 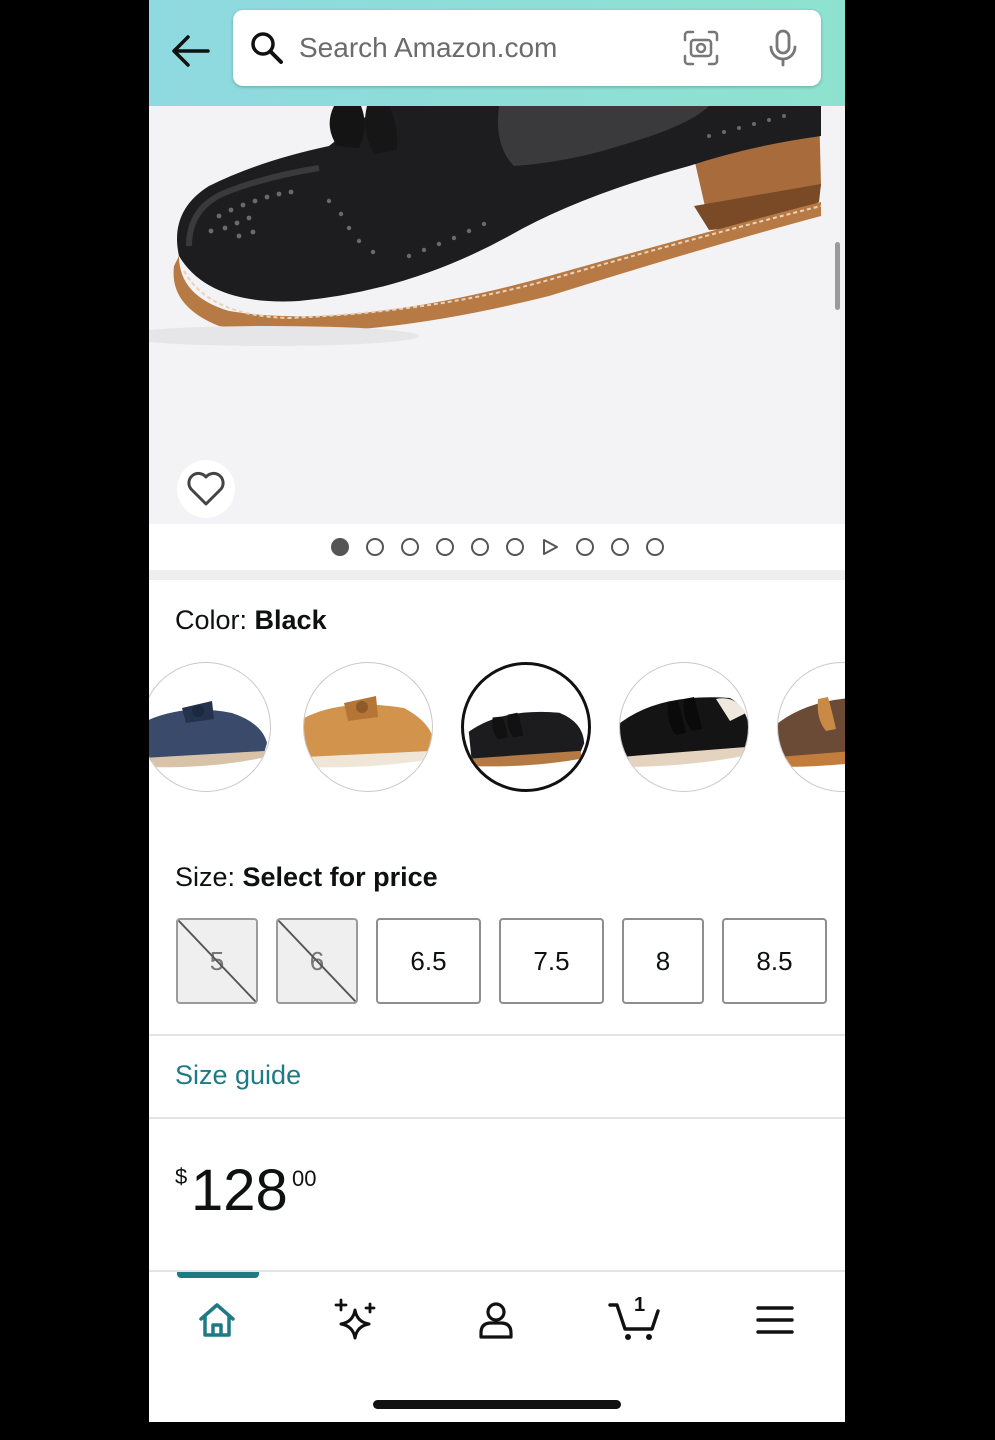 I want to click on sparkle-icon, so click(x=355, y=1319).